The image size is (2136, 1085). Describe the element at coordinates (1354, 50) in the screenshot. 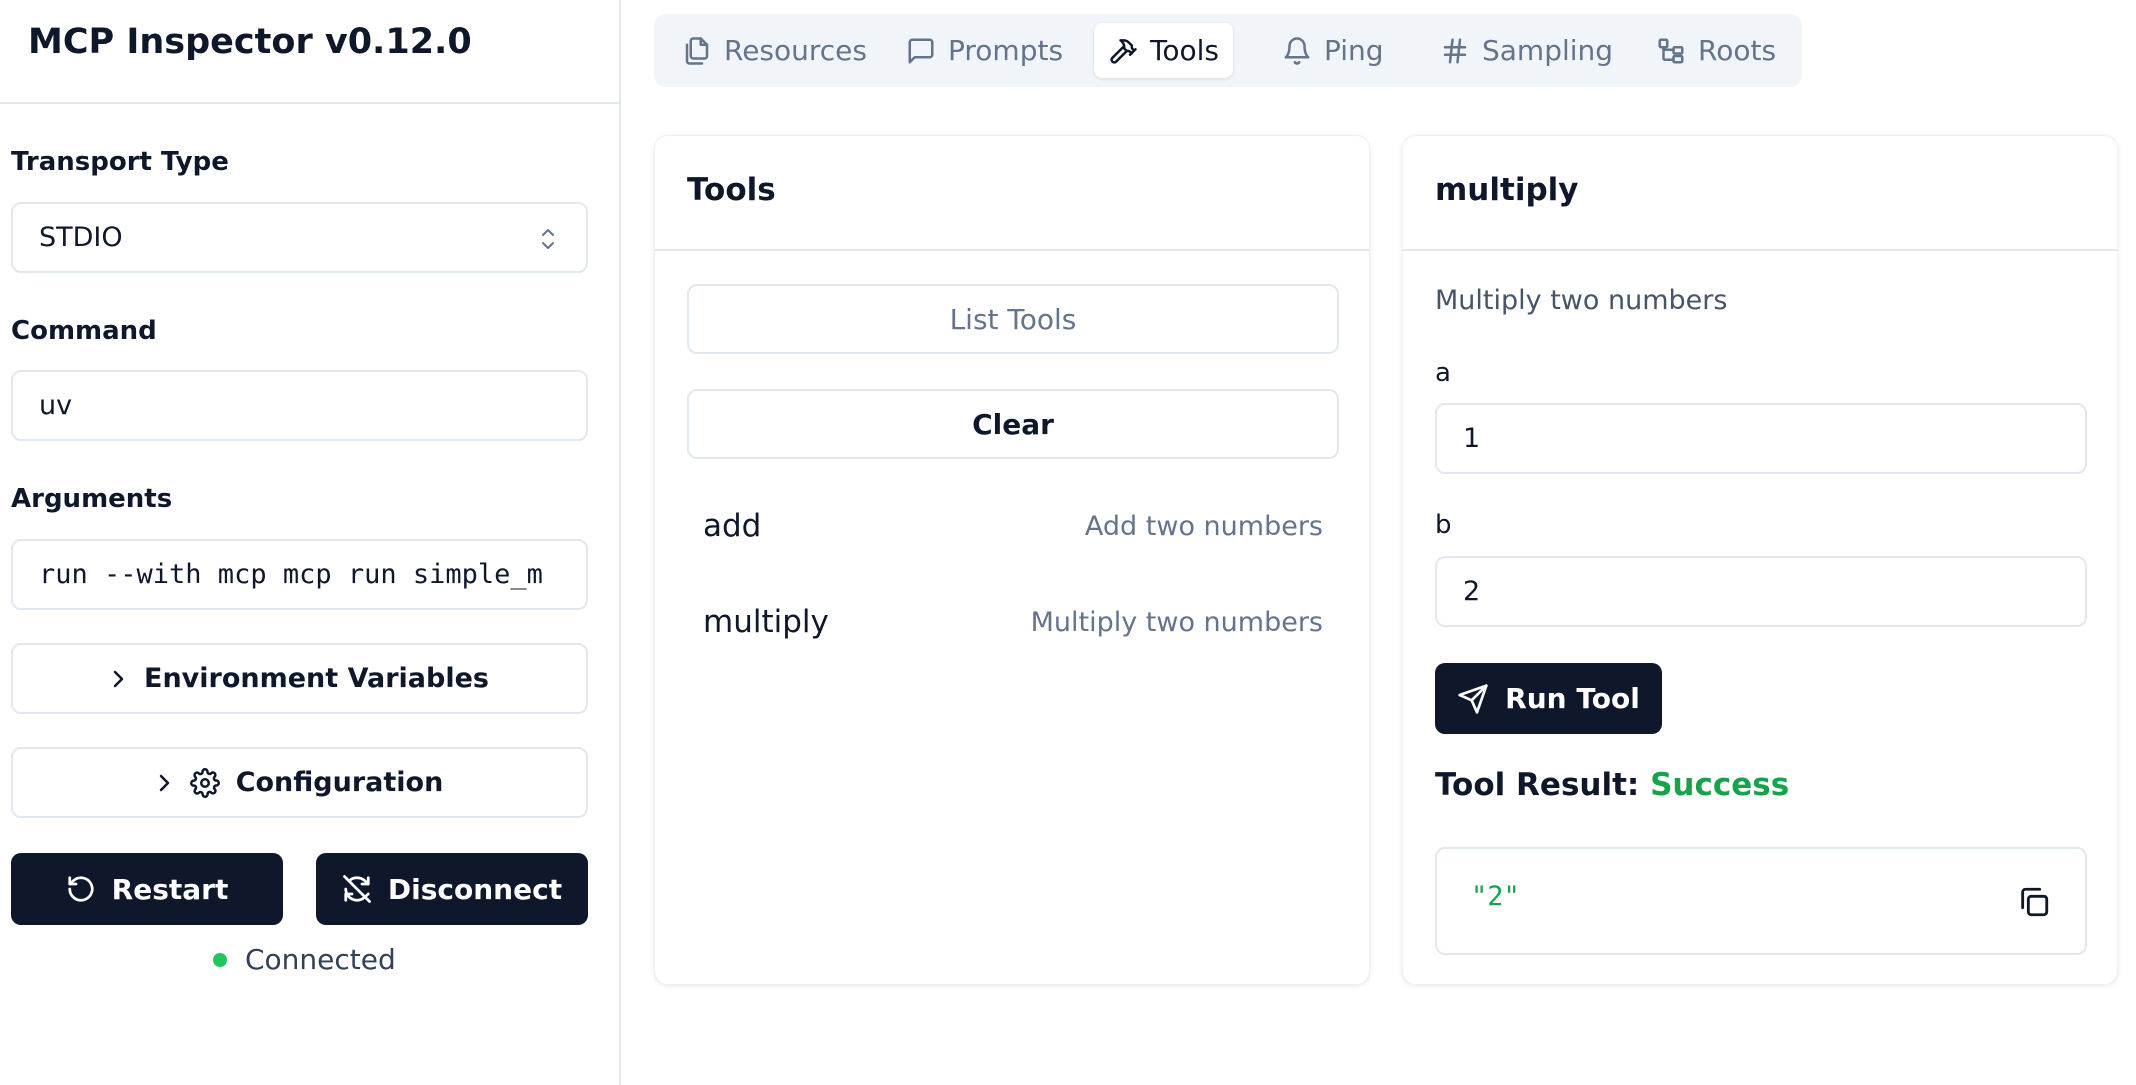

I see `tab-label: Ping` at that location.